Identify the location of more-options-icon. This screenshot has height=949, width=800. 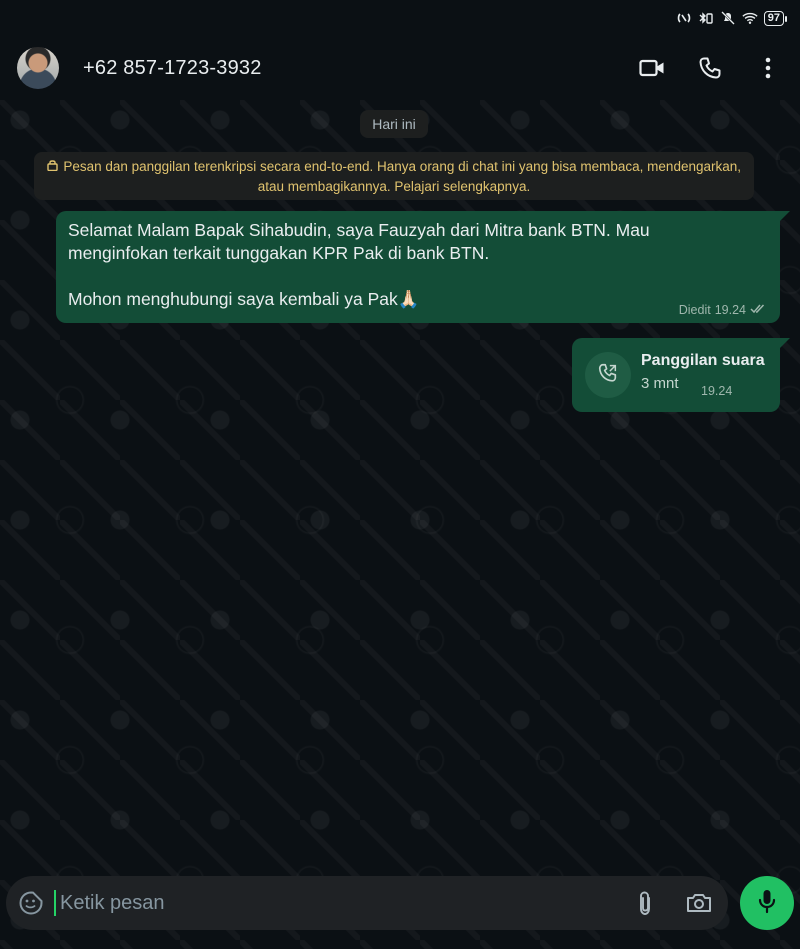
(768, 68).